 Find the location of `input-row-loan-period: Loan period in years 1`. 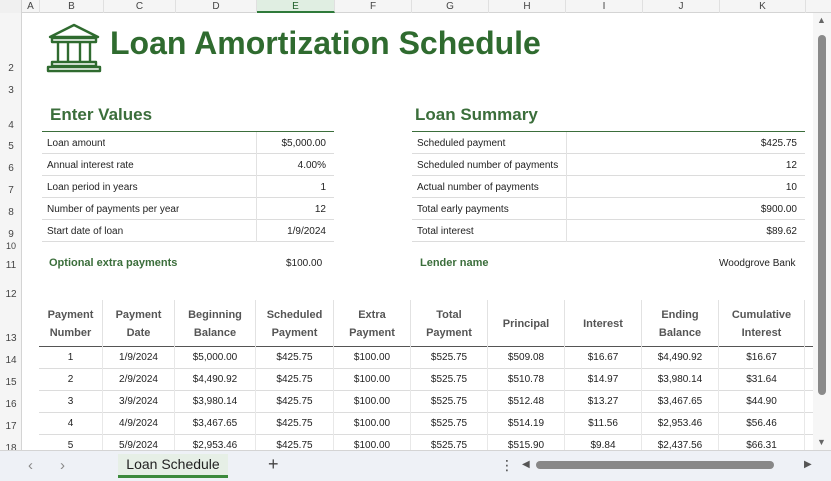

input-row-loan-period: Loan period in years 1 is located at coordinates (188, 187).